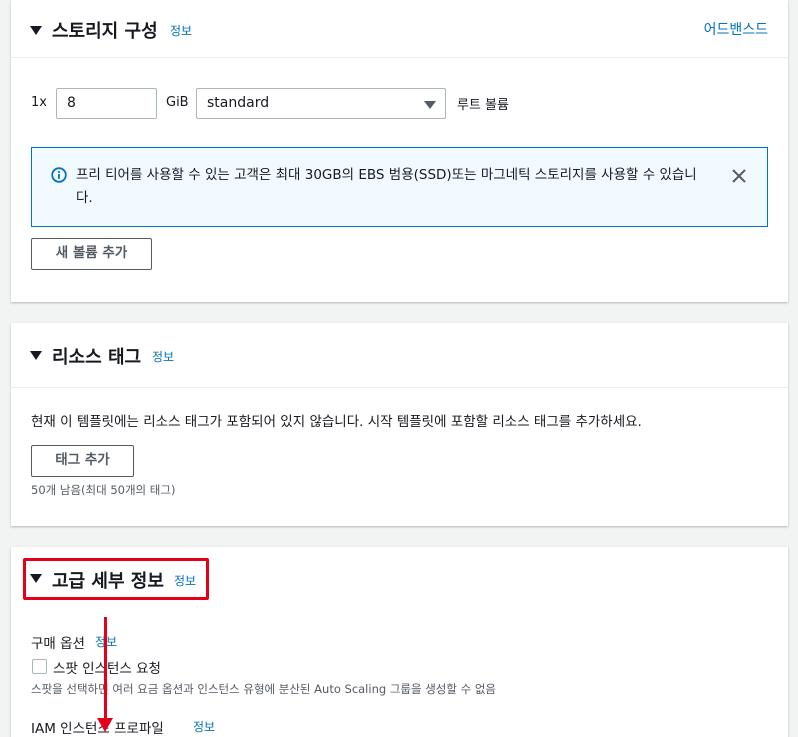 The image size is (798, 737). What do you see at coordinates (103, 490) in the screenshot?
I see `tags-remaining: 50개 남음(최대 50개의 태그)` at bounding box center [103, 490].